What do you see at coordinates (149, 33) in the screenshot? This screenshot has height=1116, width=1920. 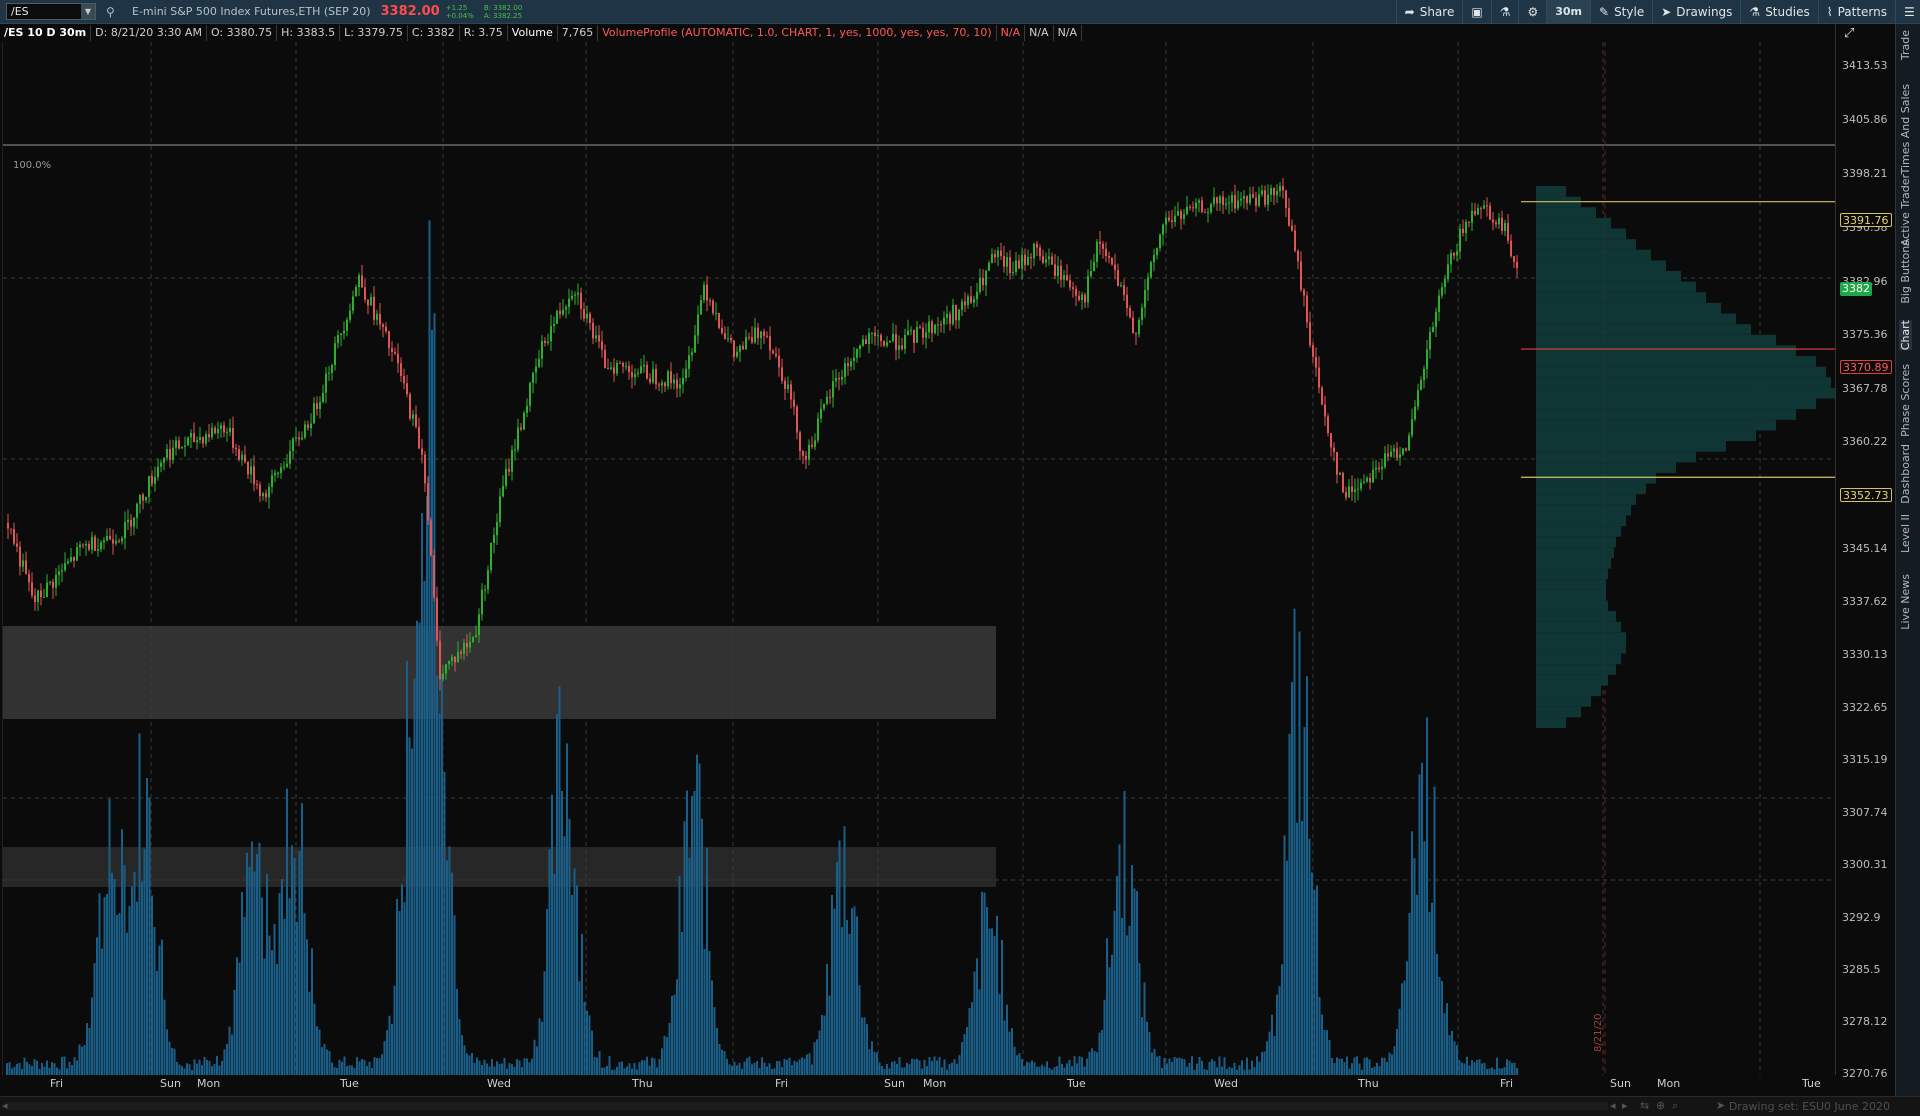 I see `bar-date: D: 8/21/20 3:30 AM` at bounding box center [149, 33].